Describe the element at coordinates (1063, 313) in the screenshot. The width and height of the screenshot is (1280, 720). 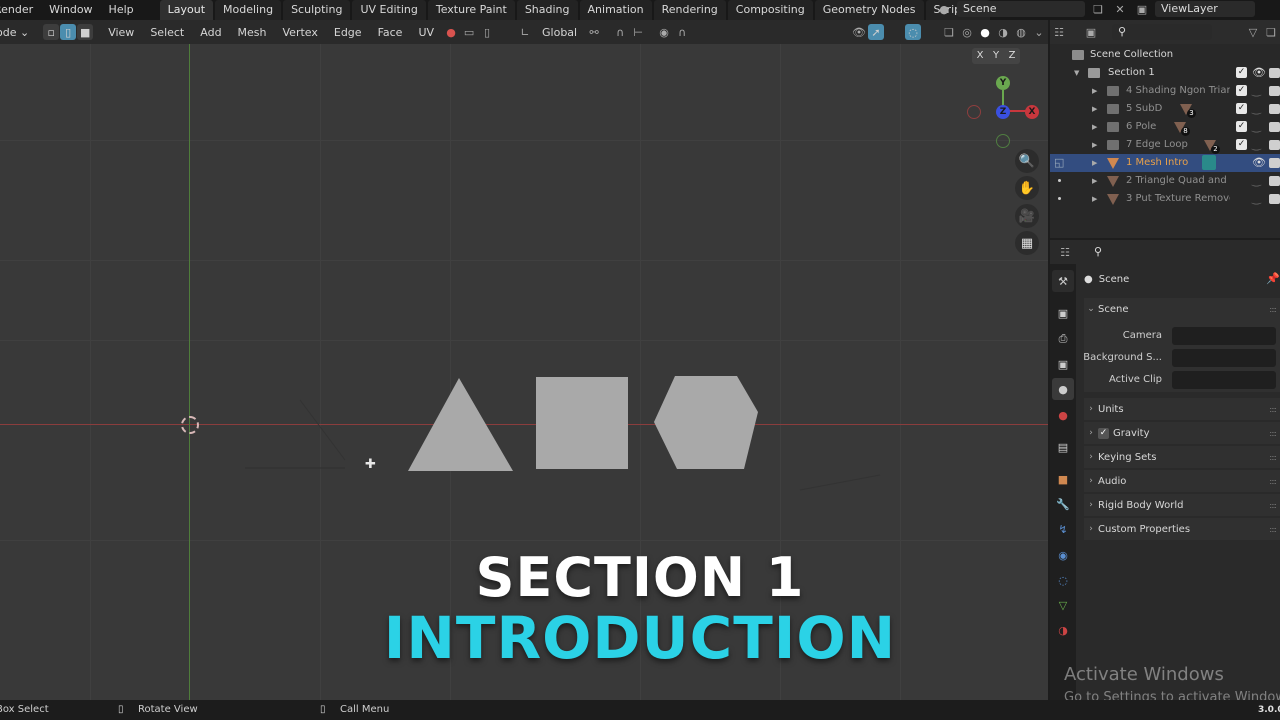
I see `render-tab-icon: ▣` at that location.